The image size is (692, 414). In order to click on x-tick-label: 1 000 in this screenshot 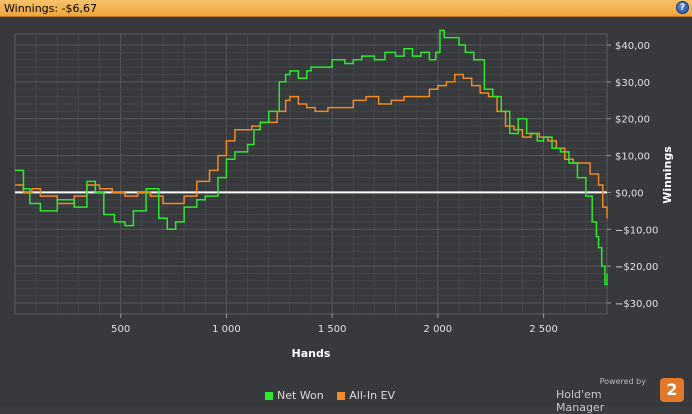, I will do `click(226, 329)`.